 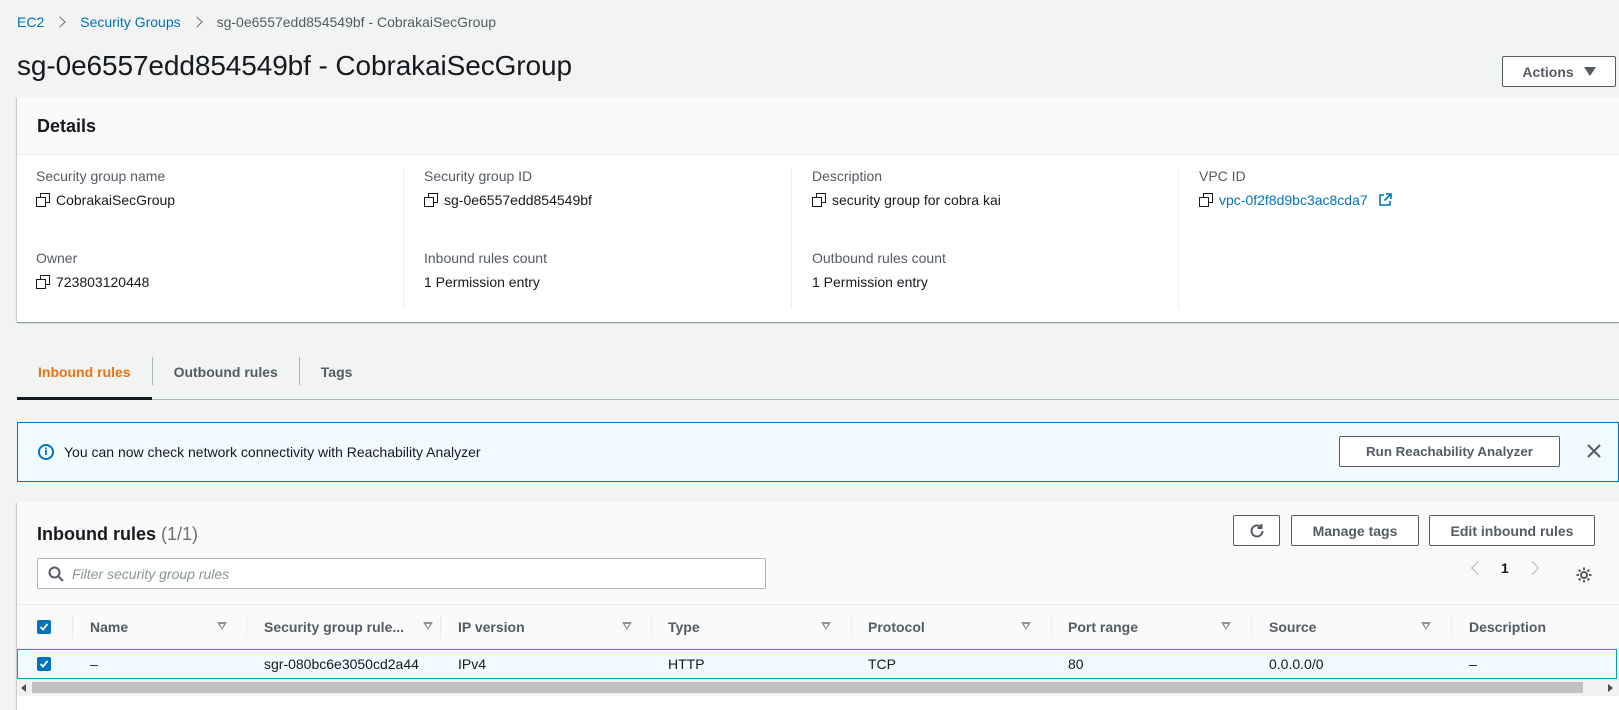 I want to click on refresh-button, so click(x=1256, y=530).